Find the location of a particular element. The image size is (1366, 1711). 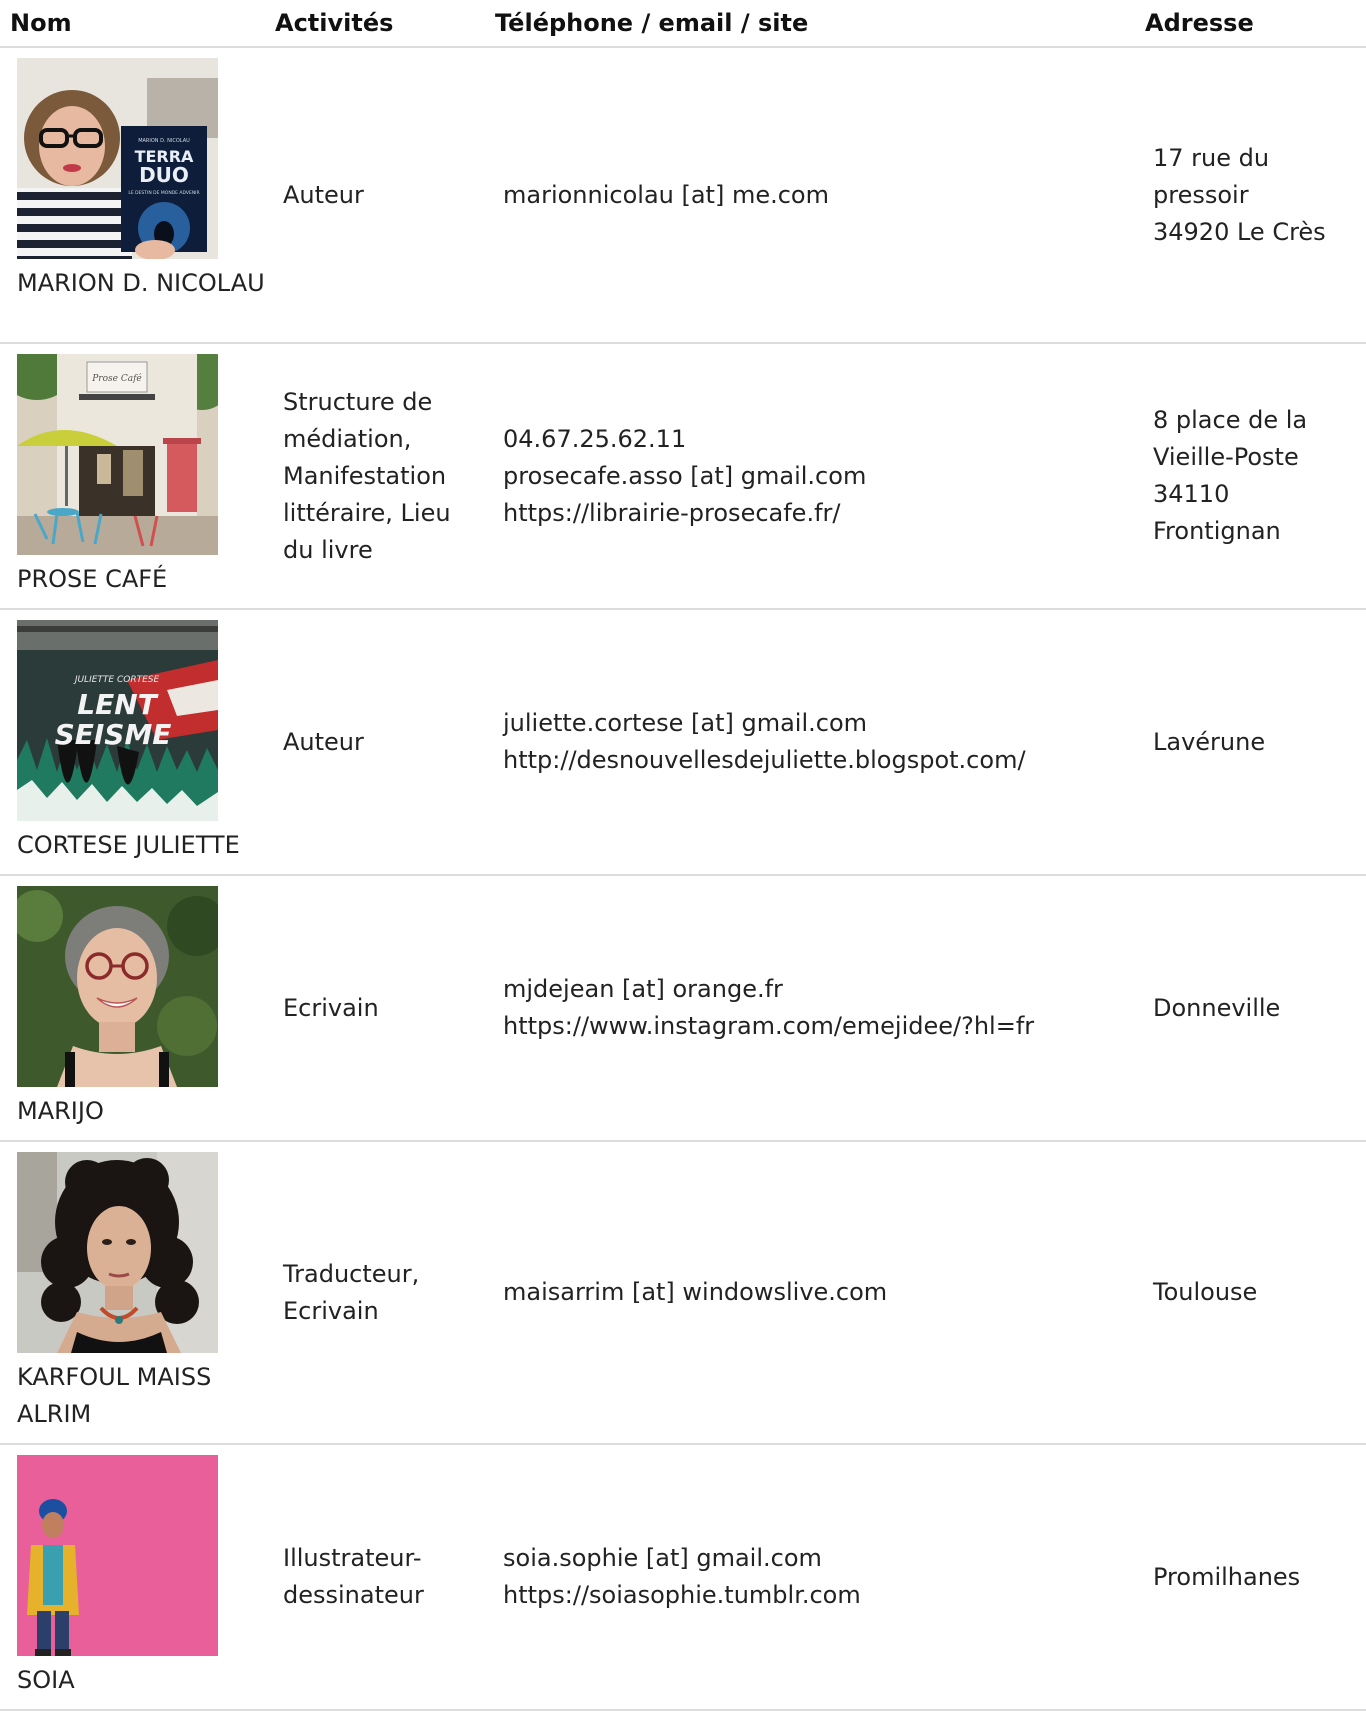

activities-cell: Traducteur, Ecrivain is located at coordinates (375, 1293).